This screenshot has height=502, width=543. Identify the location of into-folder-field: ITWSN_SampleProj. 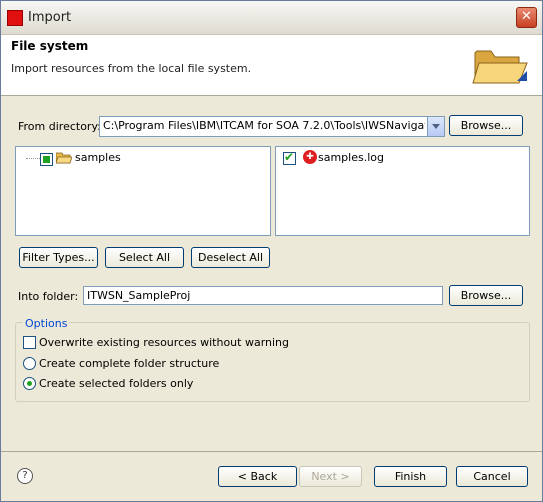
(263, 295).